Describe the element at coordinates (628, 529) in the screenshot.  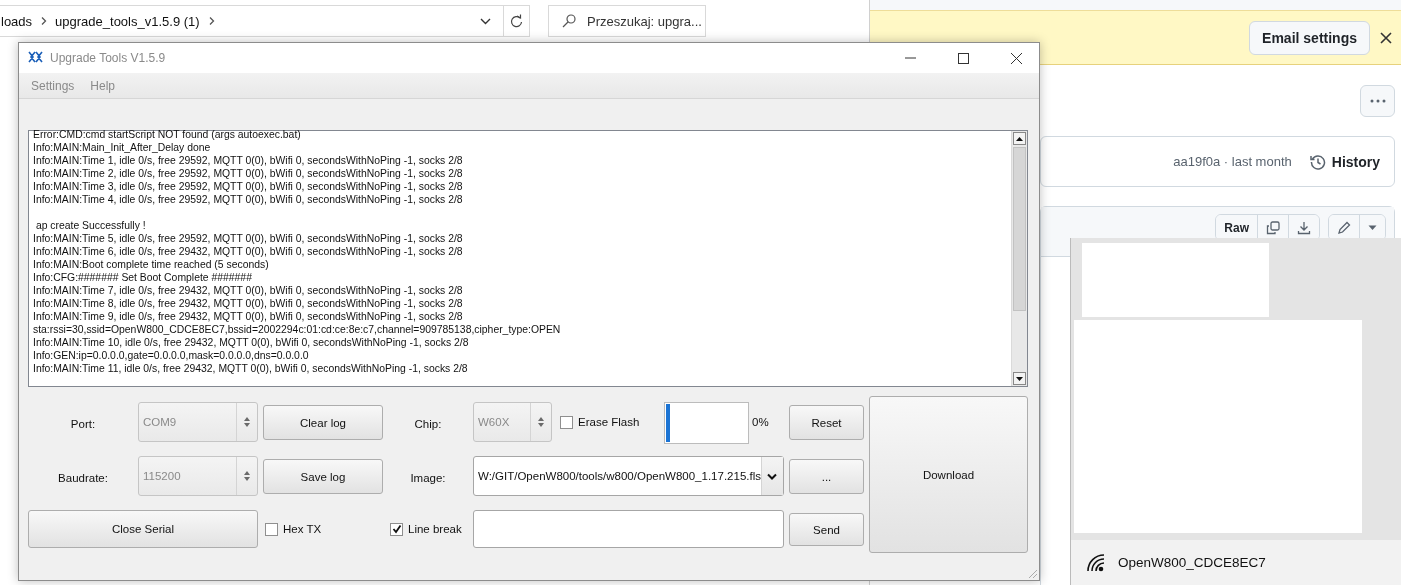
I see `send-input-field` at that location.